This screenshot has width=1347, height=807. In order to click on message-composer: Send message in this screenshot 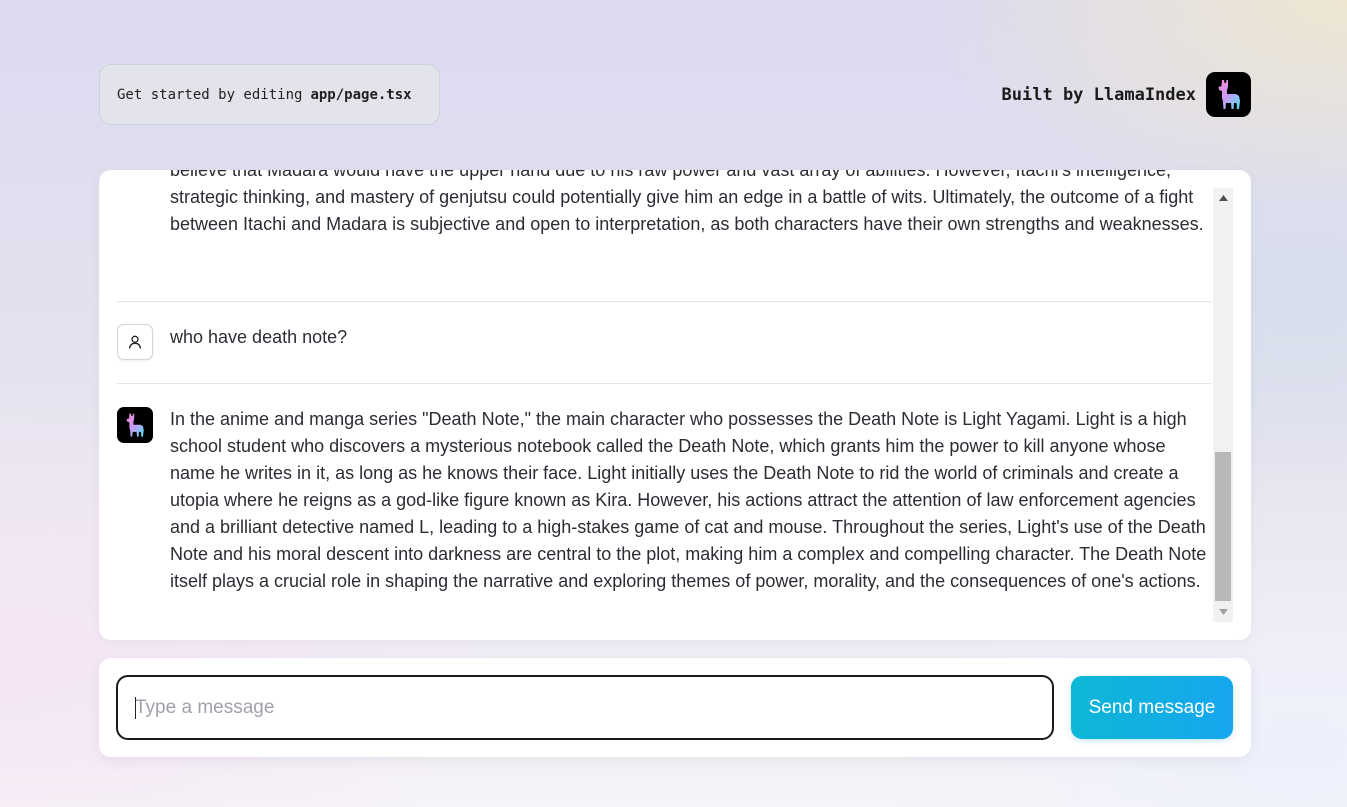, I will do `click(675, 707)`.